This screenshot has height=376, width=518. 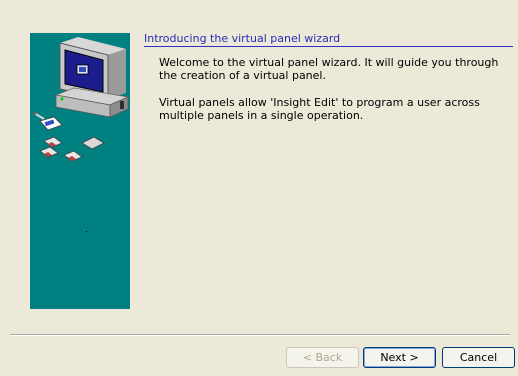 I want to click on wizard-heading: Introducing the virtual panel wizard, so click(x=242, y=38).